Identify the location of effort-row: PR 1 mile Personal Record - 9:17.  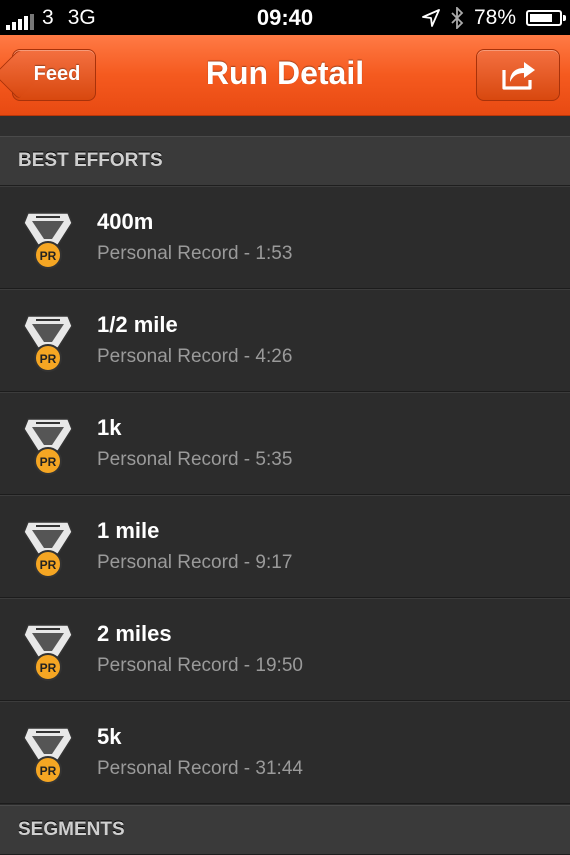
(285, 546).